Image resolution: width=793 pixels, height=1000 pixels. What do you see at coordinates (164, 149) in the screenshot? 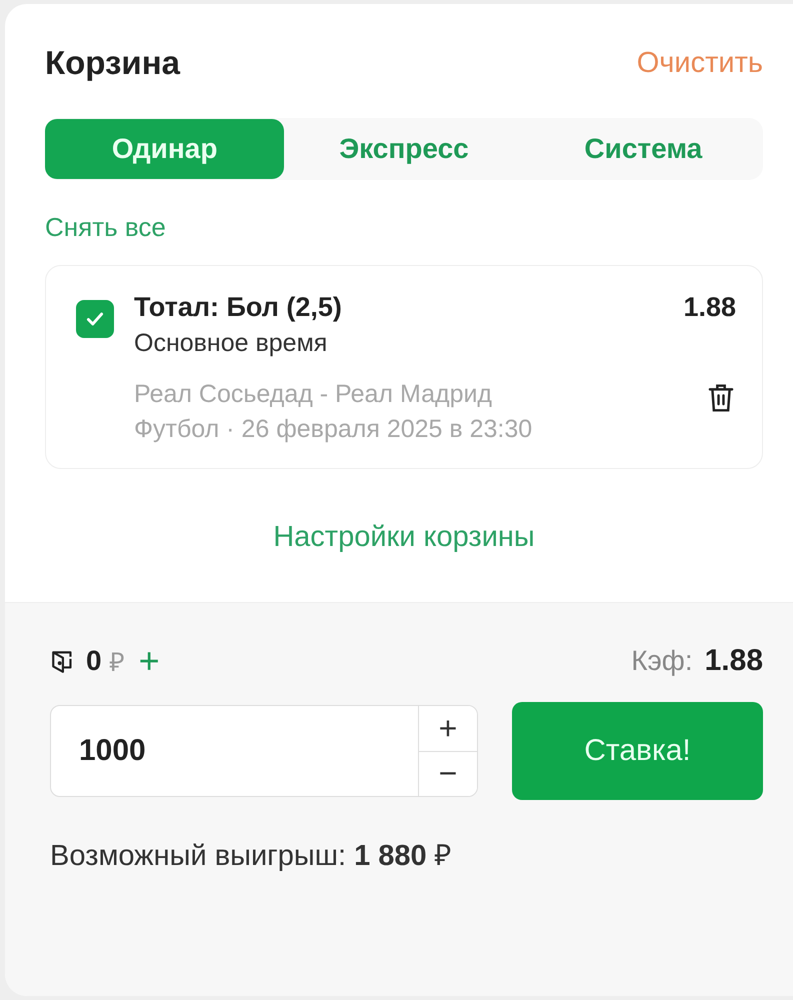
I see `bet-type-tab: Одинар` at bounding box center [164, 149].